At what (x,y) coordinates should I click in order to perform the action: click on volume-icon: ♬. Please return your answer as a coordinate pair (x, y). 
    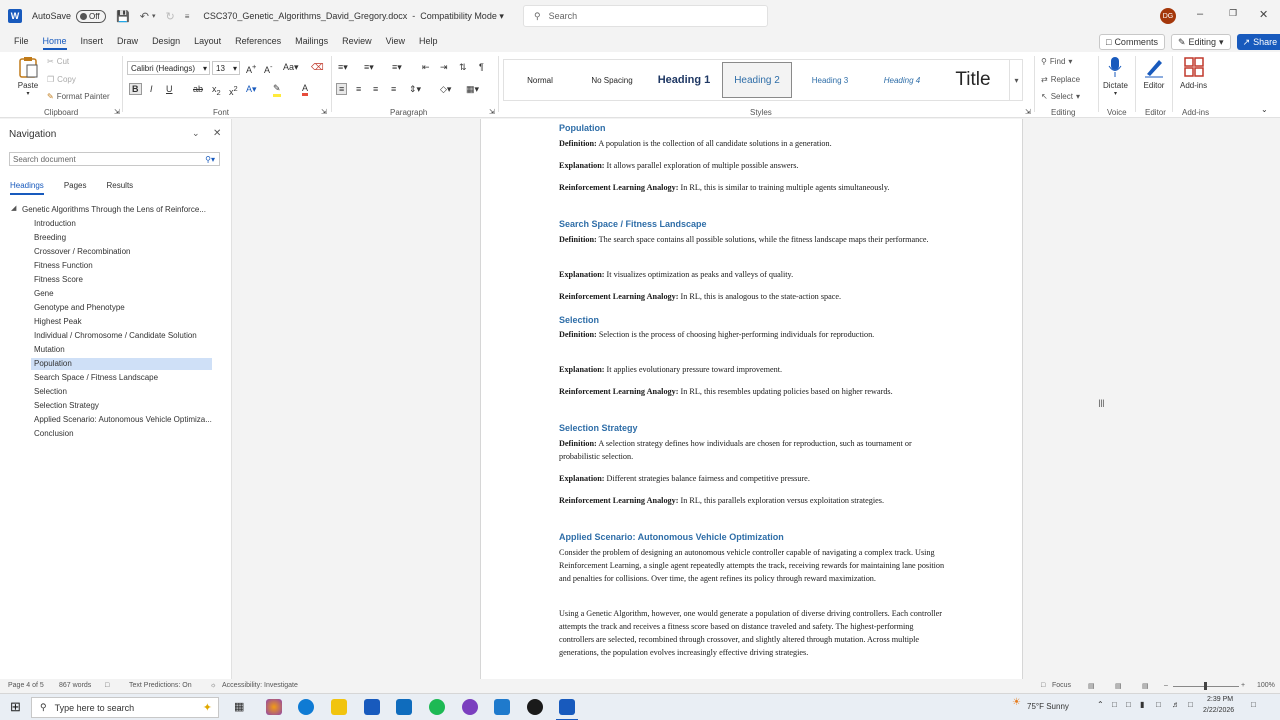
    Looking at the image, I should click on (1176, 704).